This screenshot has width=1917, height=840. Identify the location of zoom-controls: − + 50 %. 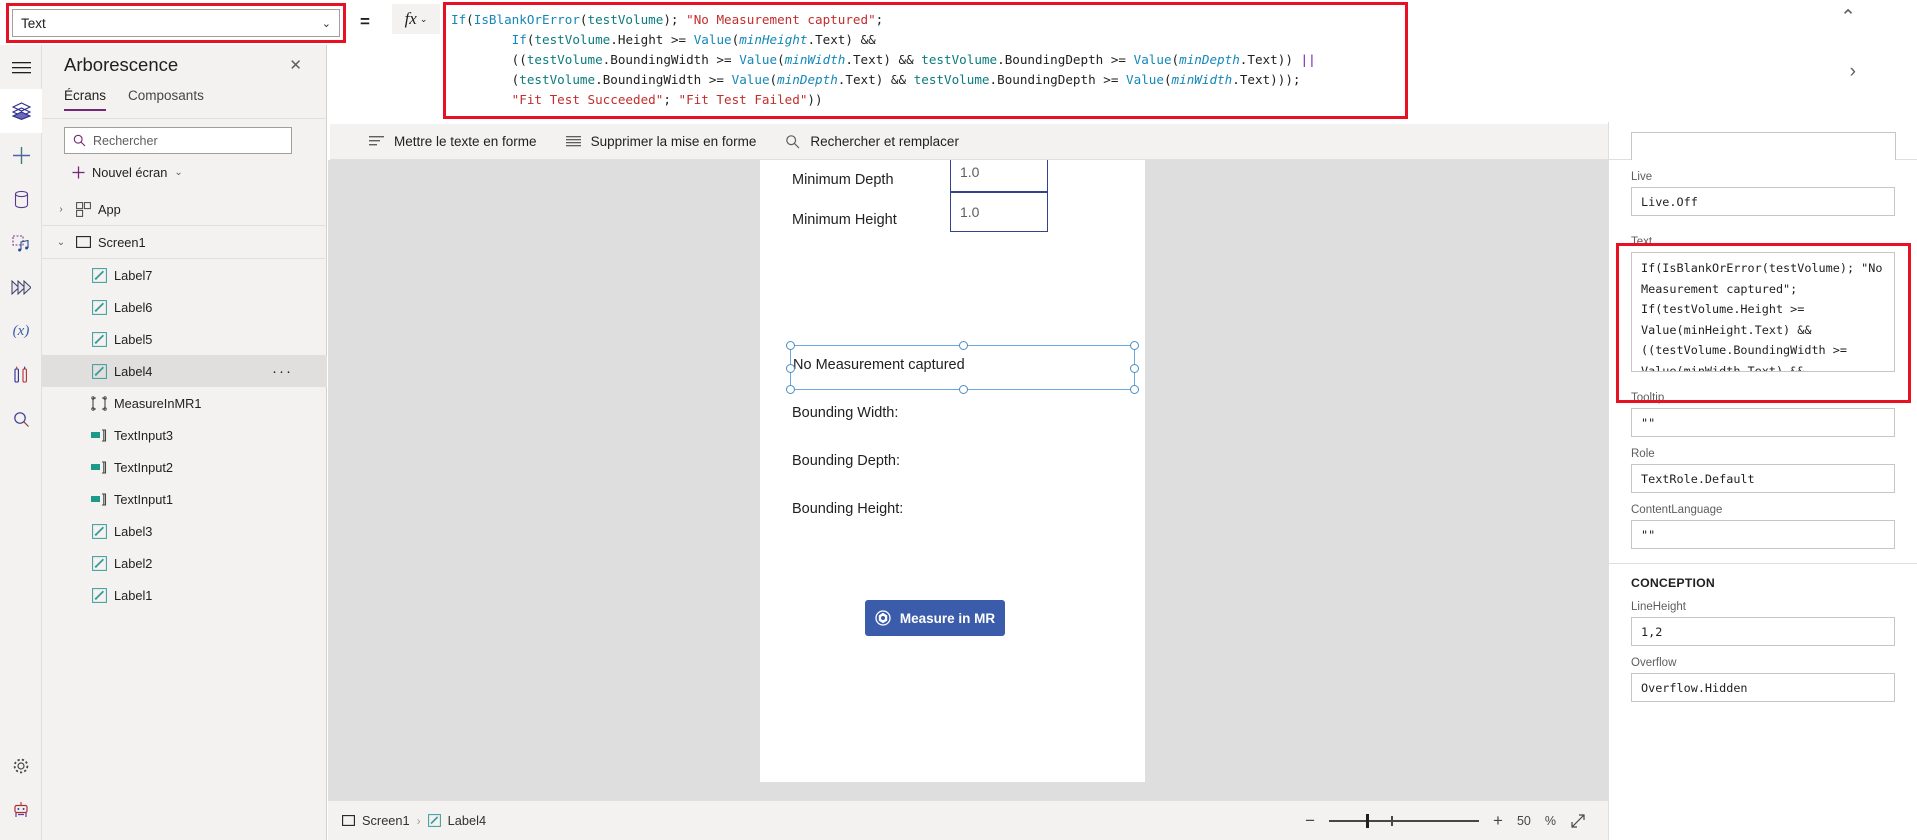
(1456, 820).